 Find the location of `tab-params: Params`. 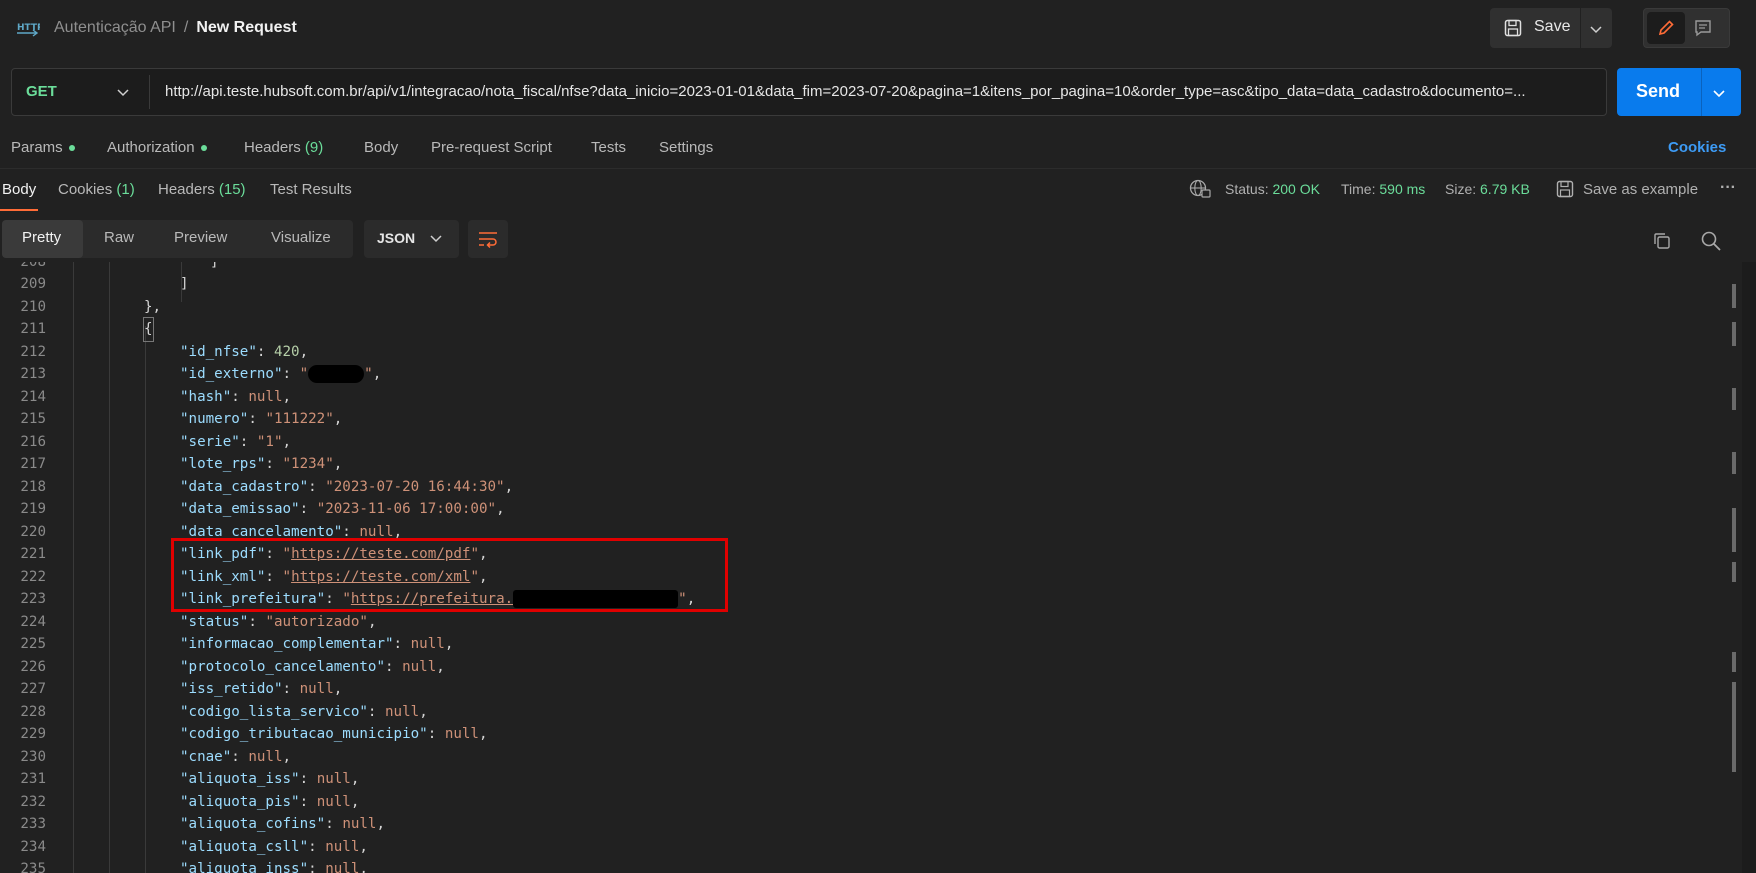

tab-params: Params is located at coordinates (43, 147).